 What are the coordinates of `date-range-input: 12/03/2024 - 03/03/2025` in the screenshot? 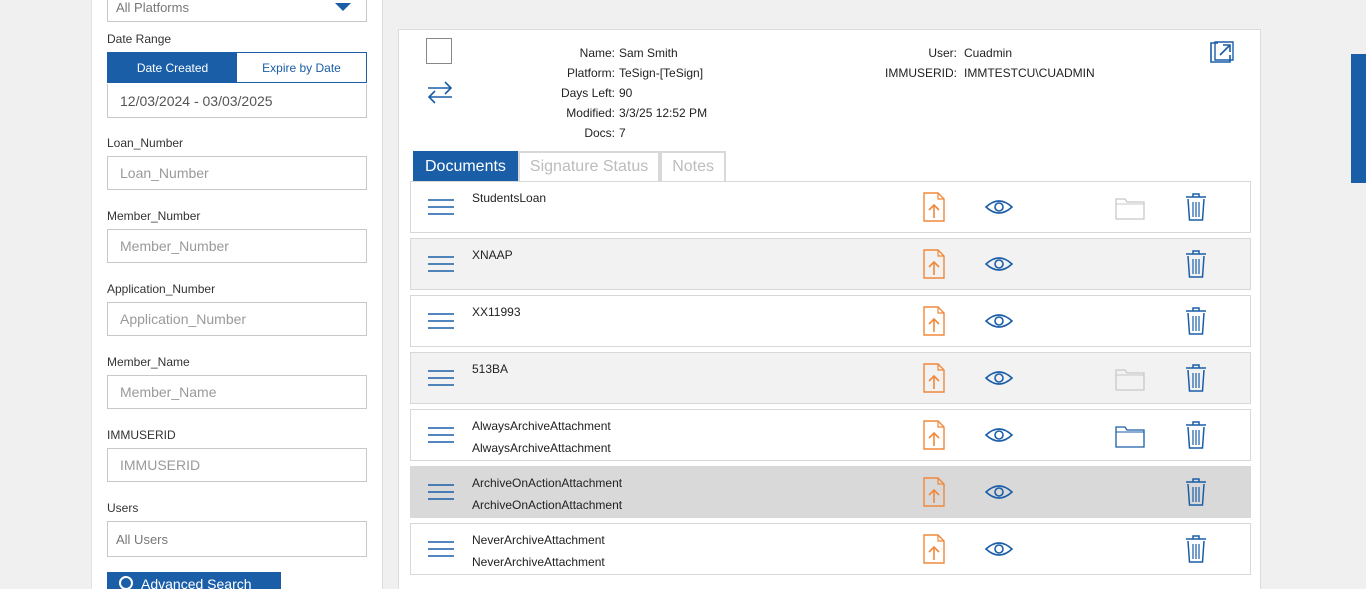 It's located at (237, 101).